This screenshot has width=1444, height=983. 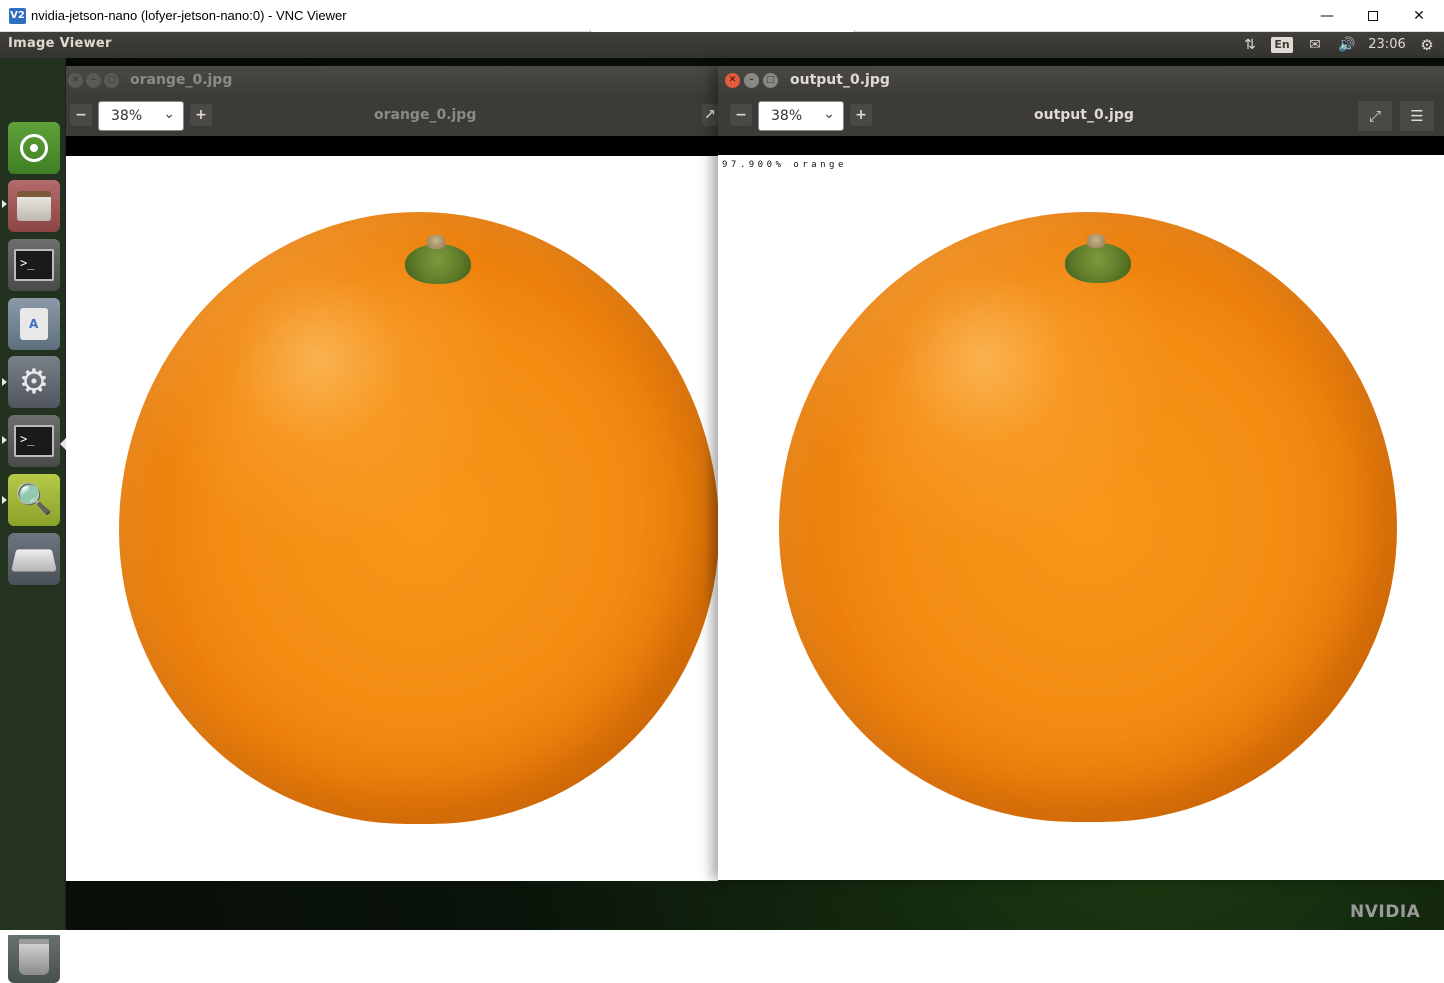 What do you see at coordinates (722, 45) in the screenshot?
I see `top-panel: Image Viewer ⇅ En ✉ 🔊 23:06 ⚙` at bounding box center [722, 45].